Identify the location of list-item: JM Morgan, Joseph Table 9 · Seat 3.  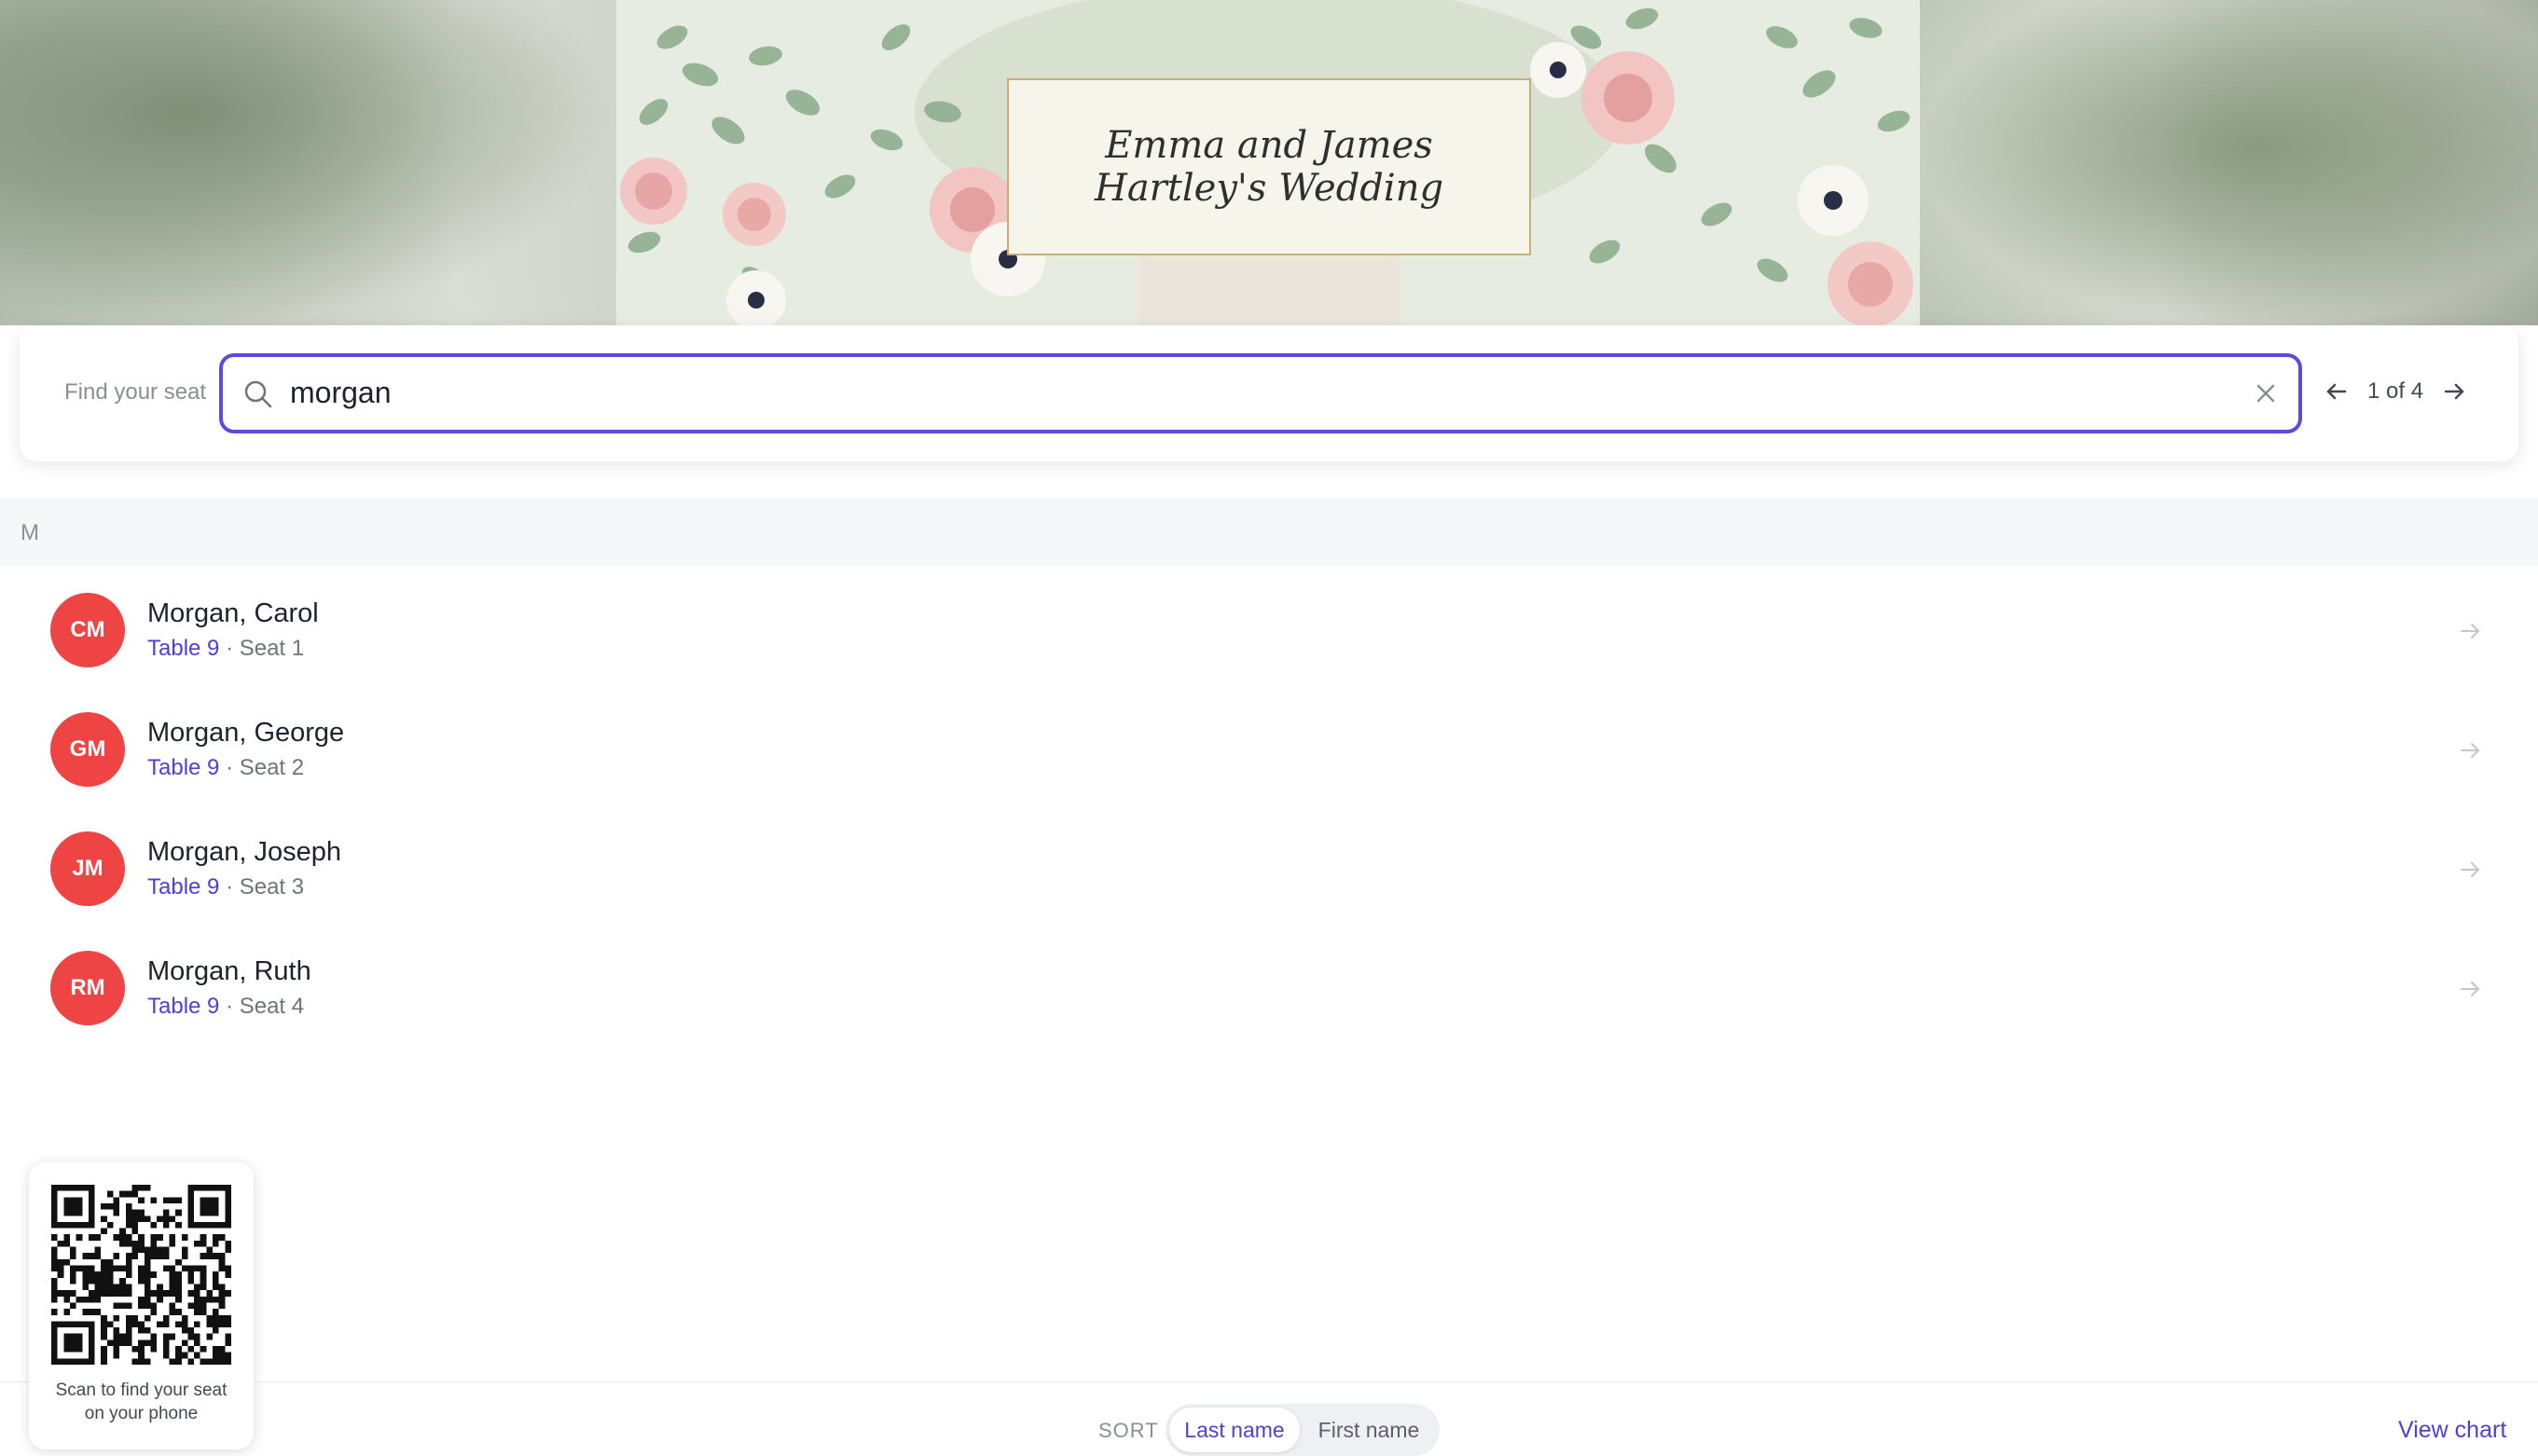
(1269, 868).